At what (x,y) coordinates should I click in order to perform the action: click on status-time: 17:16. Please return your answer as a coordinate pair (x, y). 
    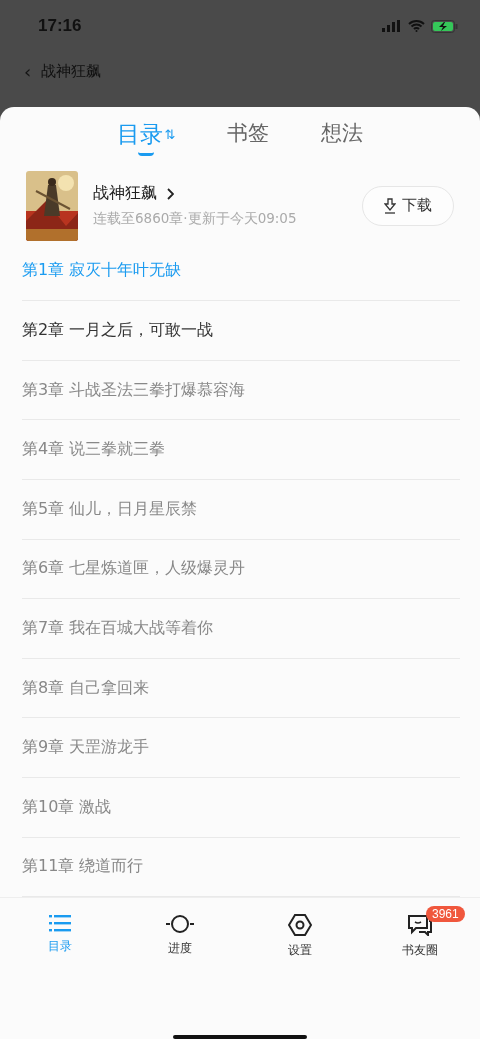
    Looking at the image, I should click on (60, 26).